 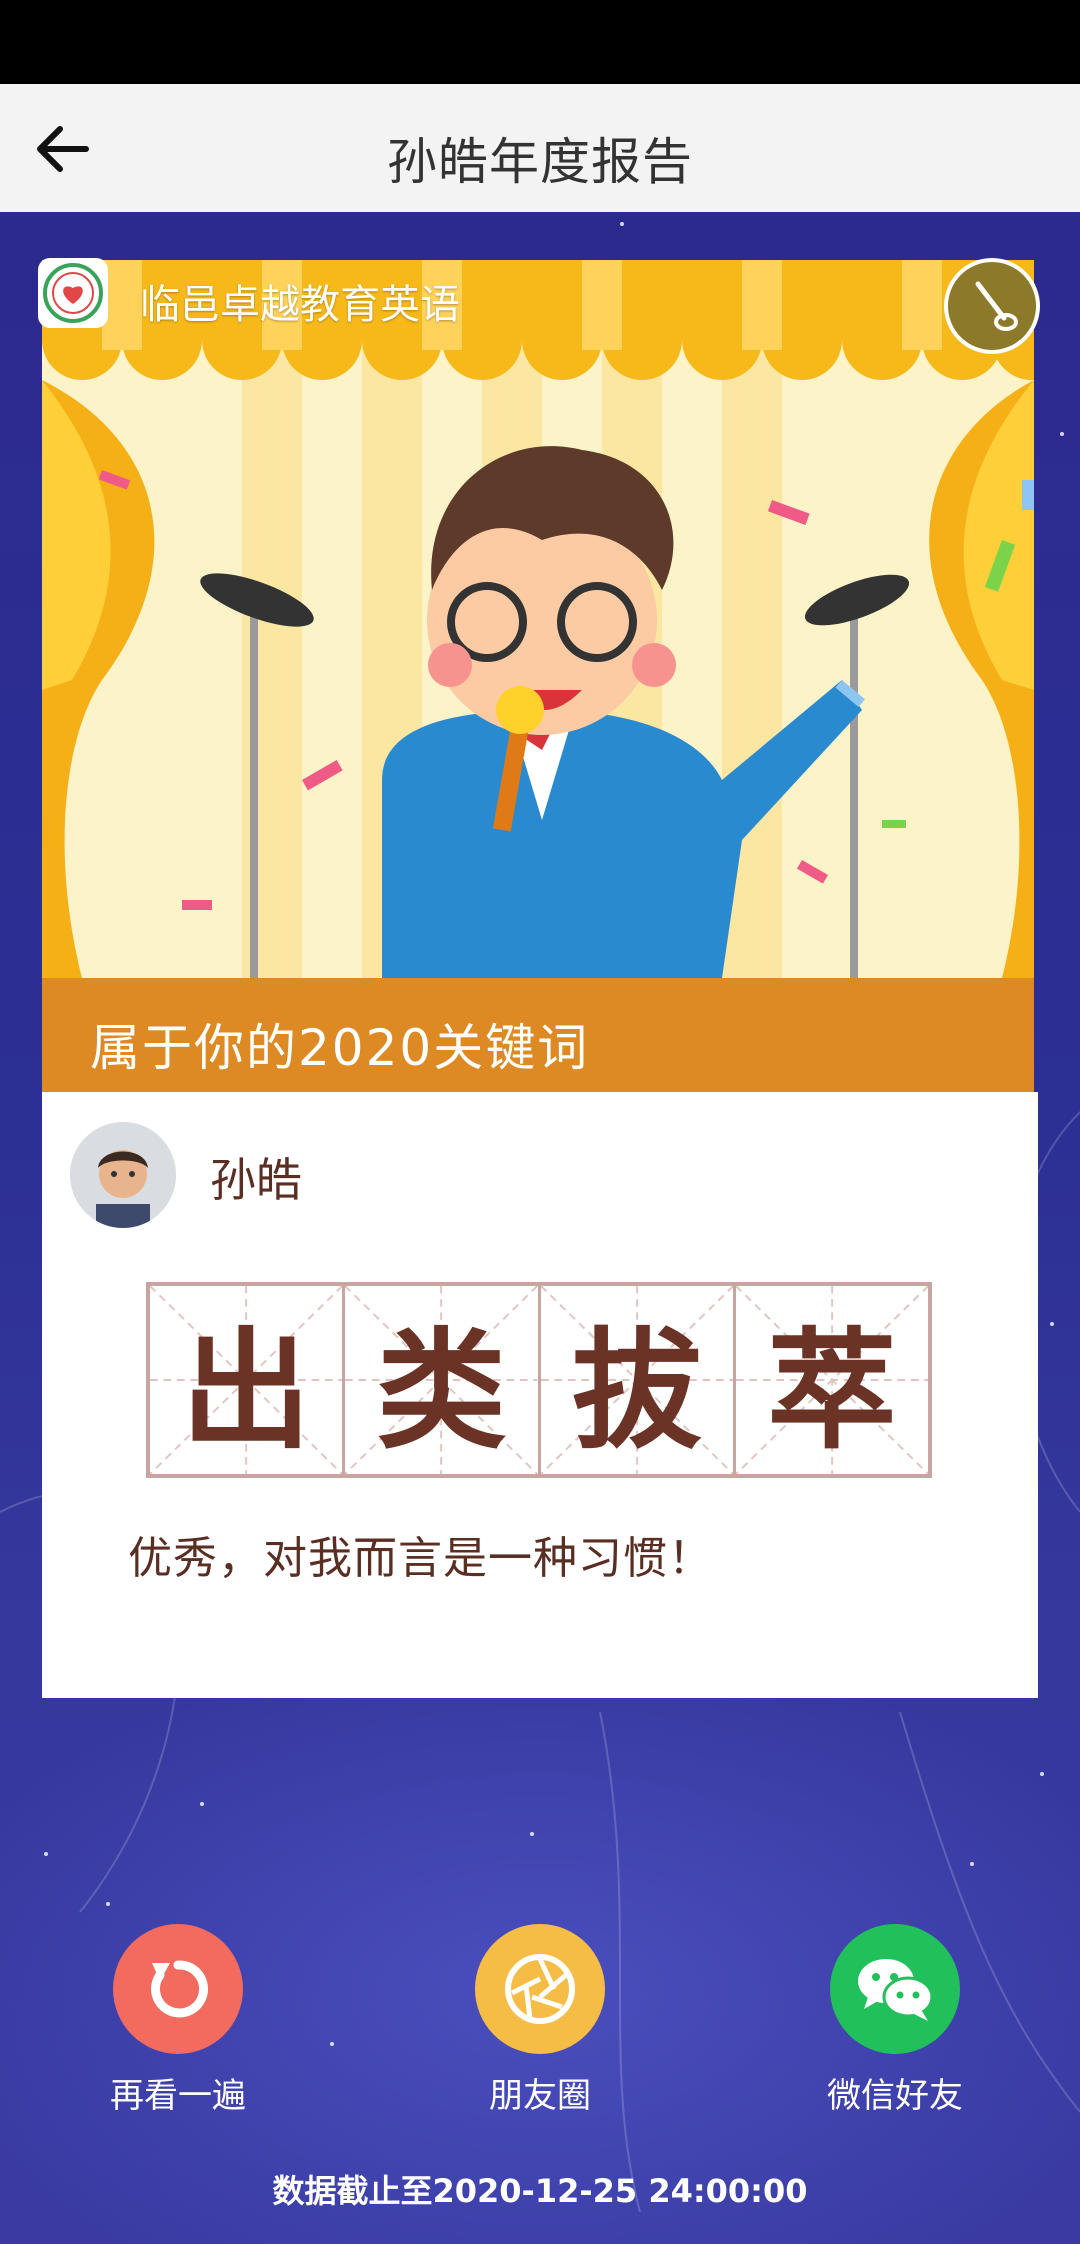 I want to click on nav-bar: 孙皓年度报告, so click(x=540, y=148).